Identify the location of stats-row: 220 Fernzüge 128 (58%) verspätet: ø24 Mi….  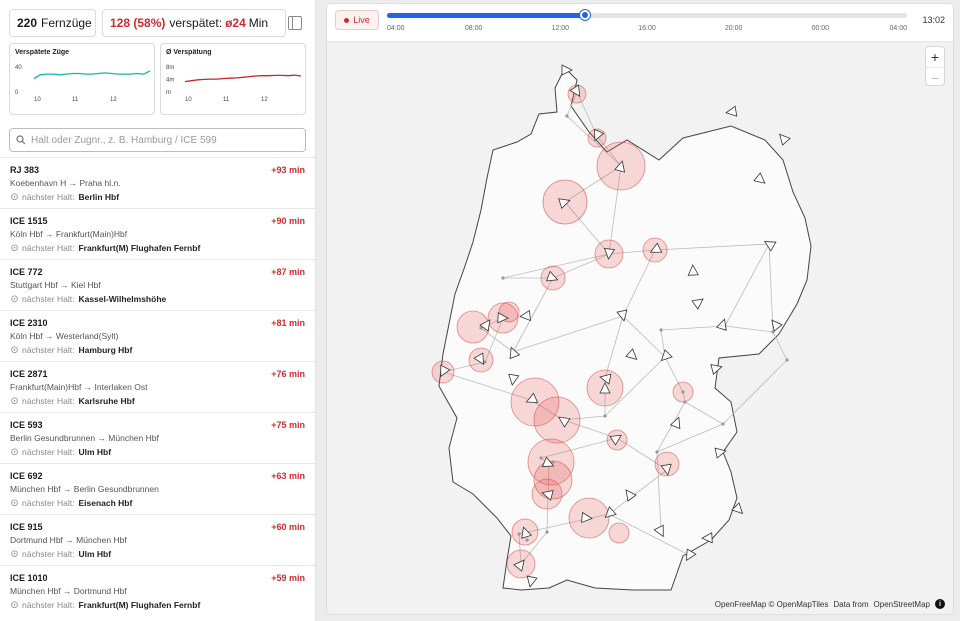
(147, 23).